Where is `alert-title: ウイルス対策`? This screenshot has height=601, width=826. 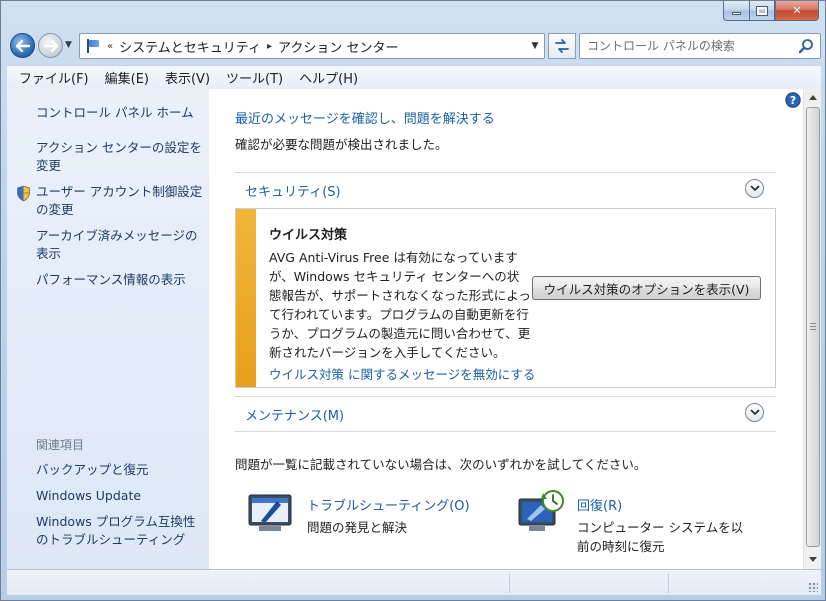
alert-title: ウイルス対策 is located at coordinates (308, 235).